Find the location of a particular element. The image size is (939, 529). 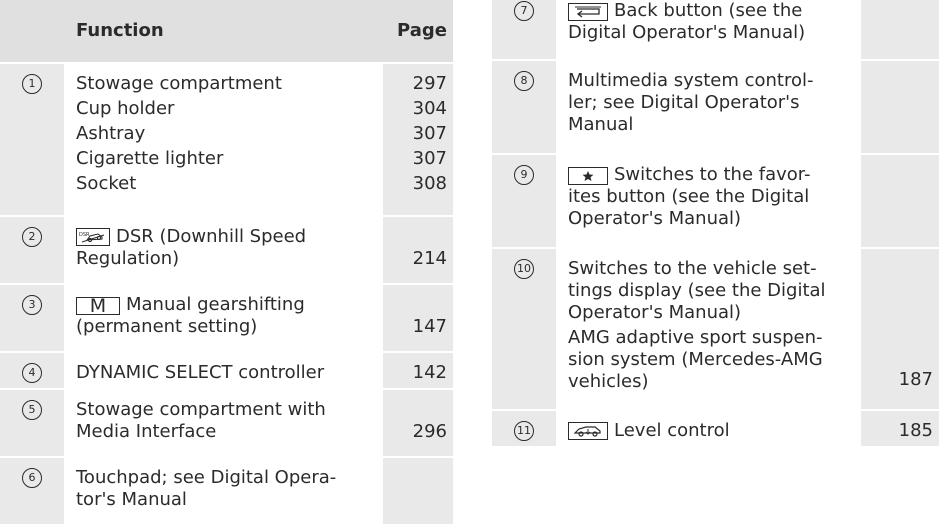

function-text: AMG adaptive sport suspen- is located at coordinates (695, 337).